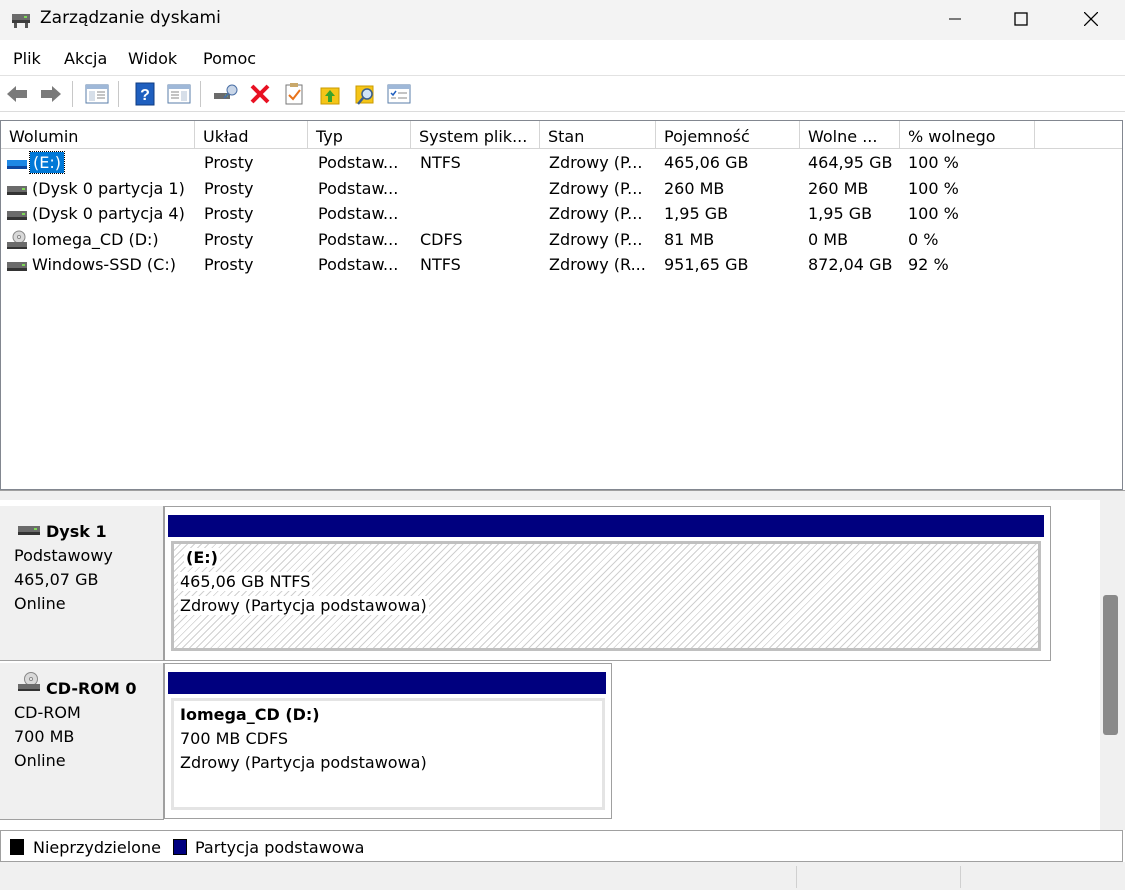 This screenshot has width=1125, height=890. I want to click on connect-drive-icon, so click(226, 91).